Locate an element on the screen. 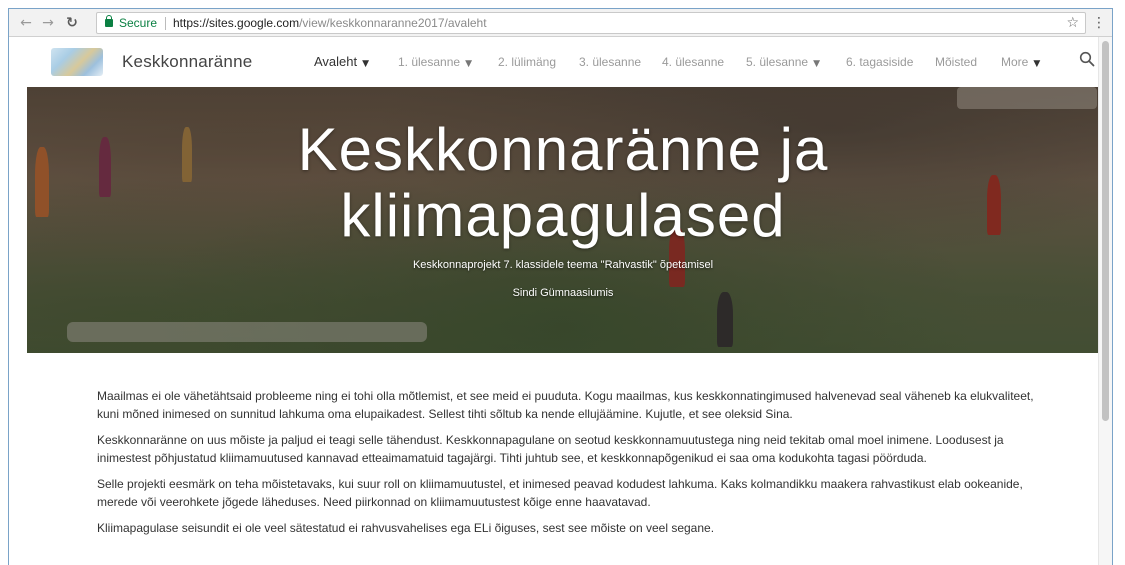 The image size is (1125, 565). nav-item-label: More is located at coordinates (1015, 62).